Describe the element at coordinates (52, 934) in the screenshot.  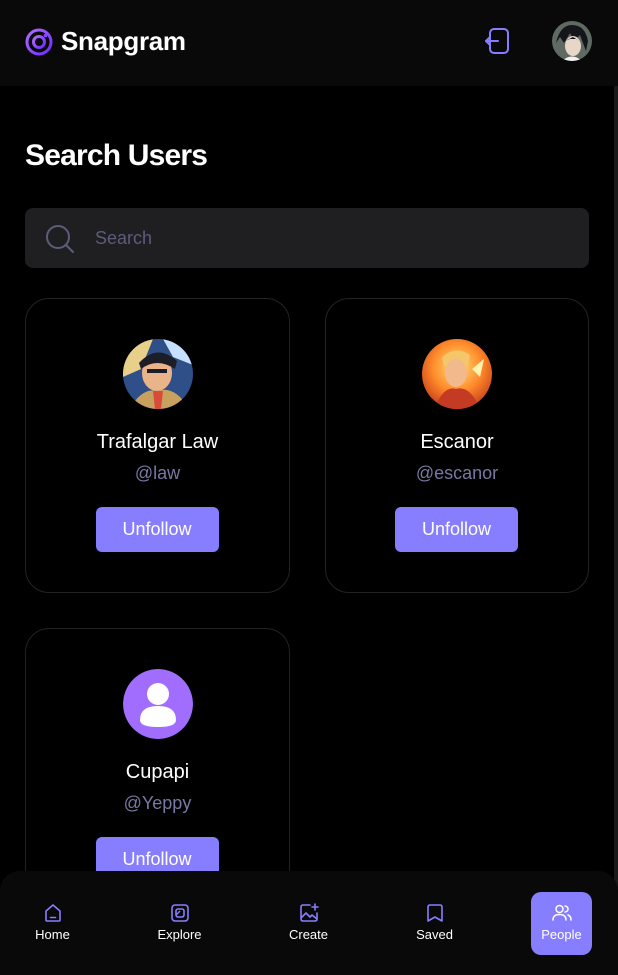
I see `nav-label: Home` at that location.